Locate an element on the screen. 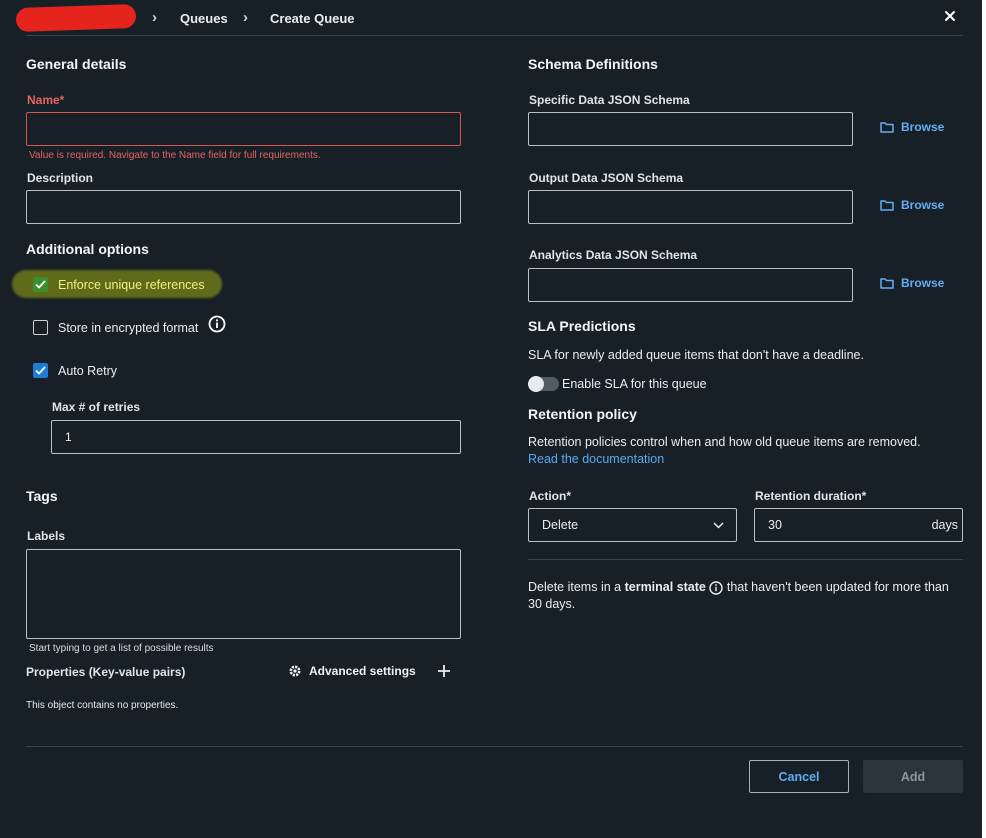  add-button: Add is located at coordinates (913, 776).